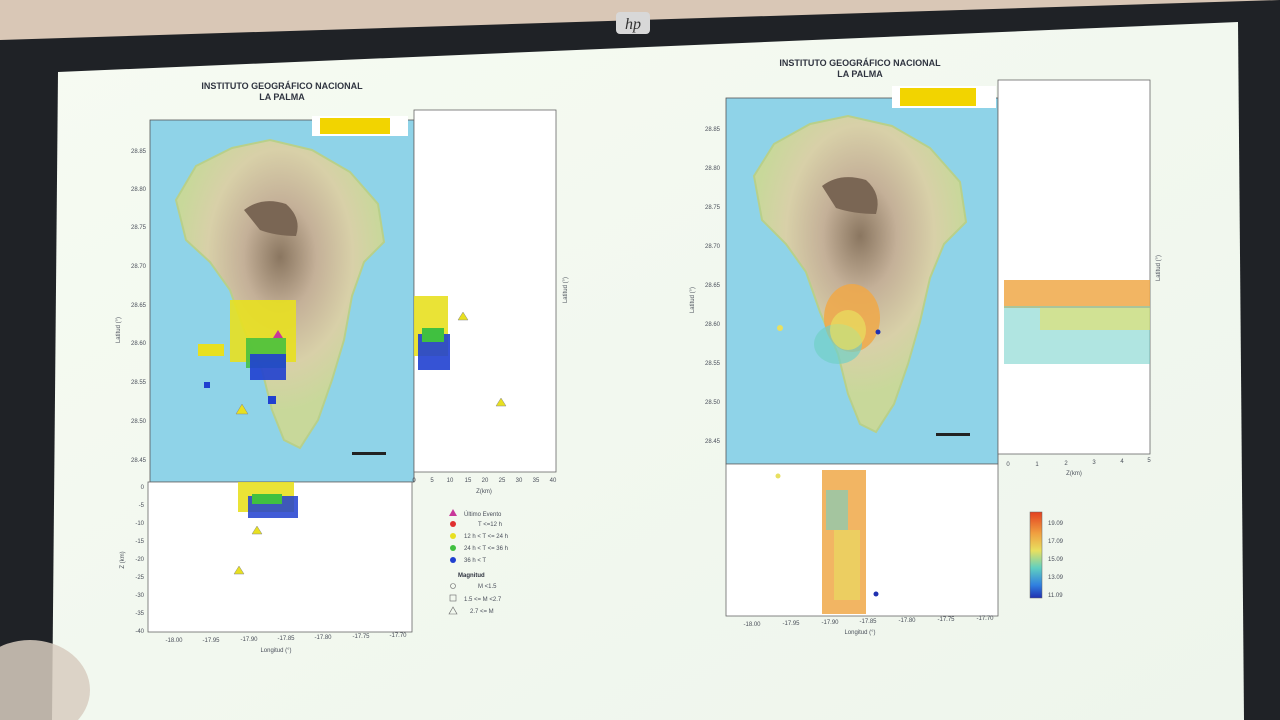 The height and width of the screenshot is (720, 1280). Describe the element at coordinates (139, 190) in the screenshot. I see `left-lat-tick: 28.80` at that location.